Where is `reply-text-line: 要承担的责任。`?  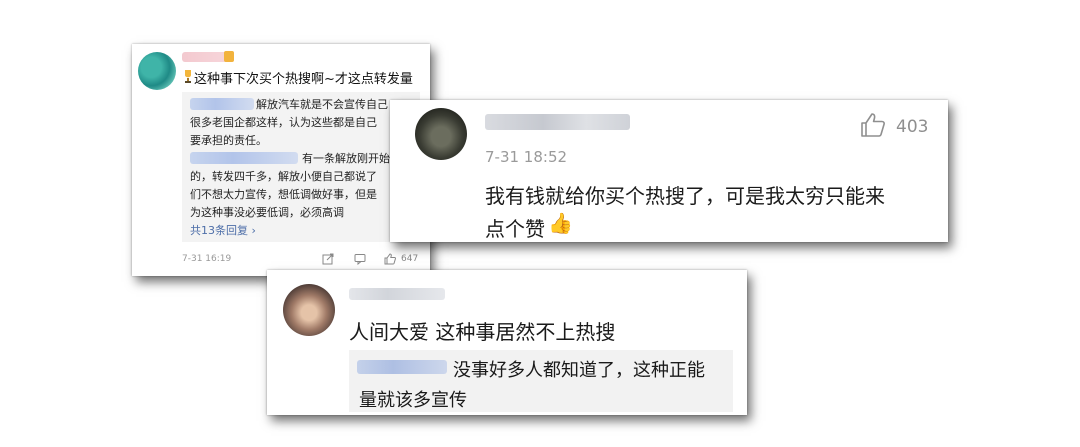 reply-text-line: 要承担的责任。 is located at coordinates (228, 140).